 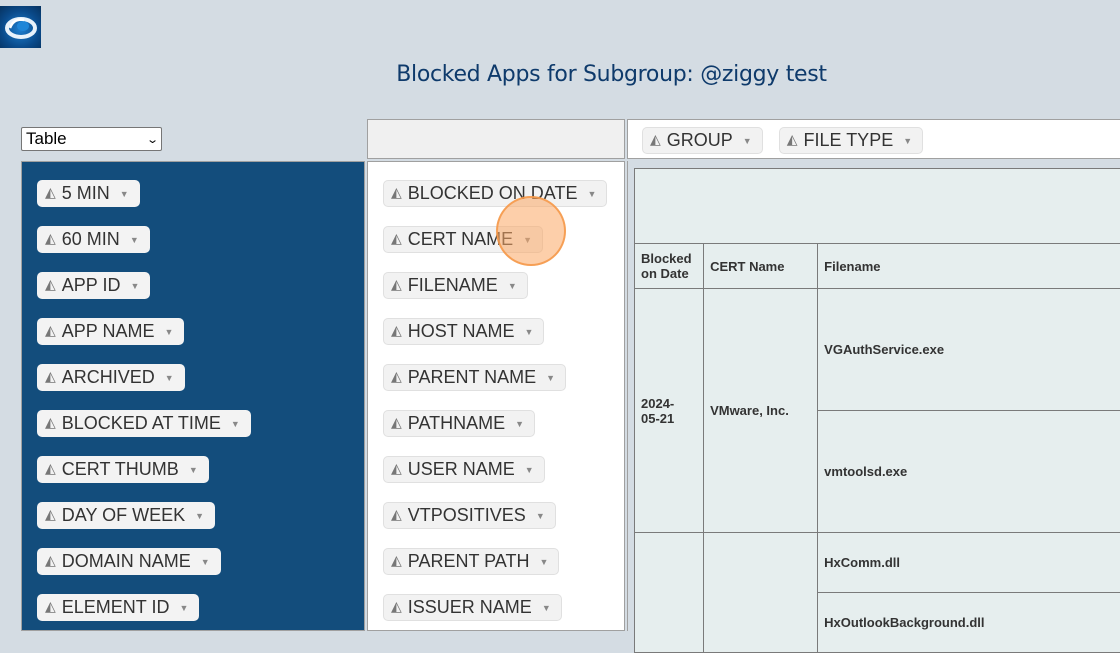 I want to click on unused-attribute-item: ◭CERT THUMB▼, so click(x=200, y=479).